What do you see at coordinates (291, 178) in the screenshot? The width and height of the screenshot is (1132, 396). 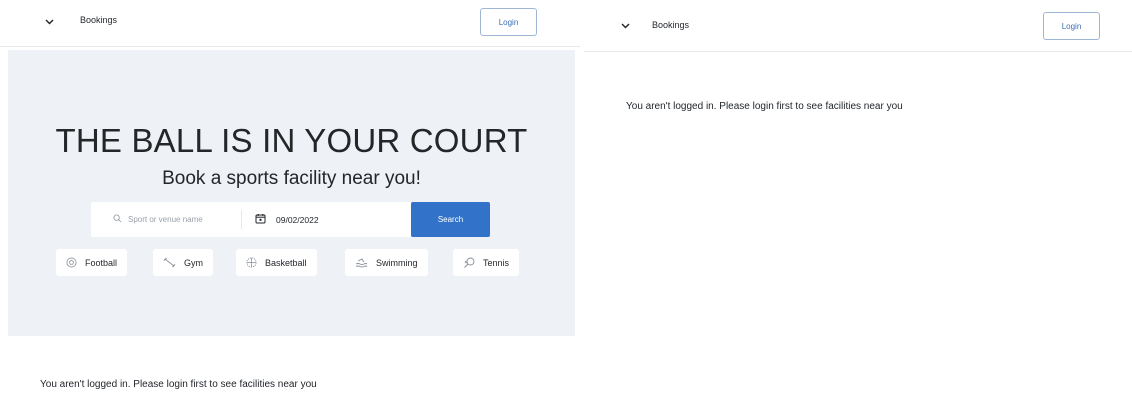 I see `hero-subtitle: Book a sports facility near you!` at bounding box center [291, 178].